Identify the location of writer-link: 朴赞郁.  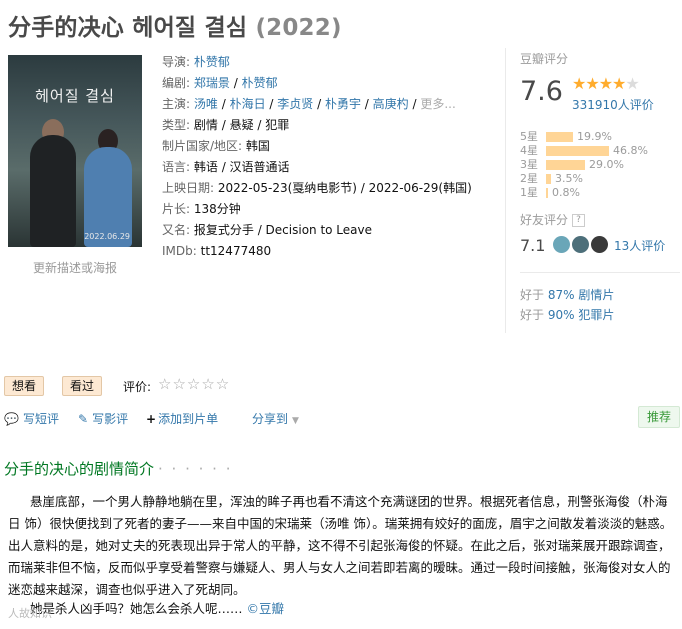
(260, 83).